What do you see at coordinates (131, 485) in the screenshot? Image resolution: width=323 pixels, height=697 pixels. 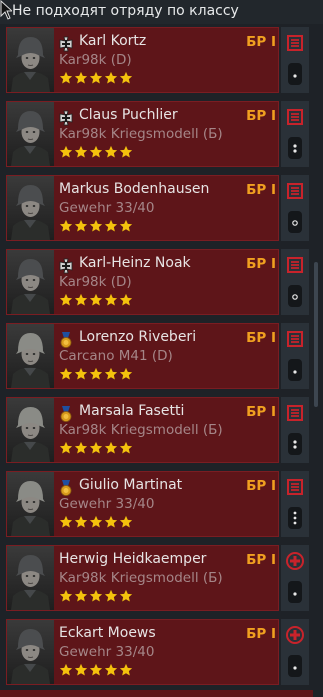 I see `soldier-name: Giulio Martinat` at bounding box center [131, 485].